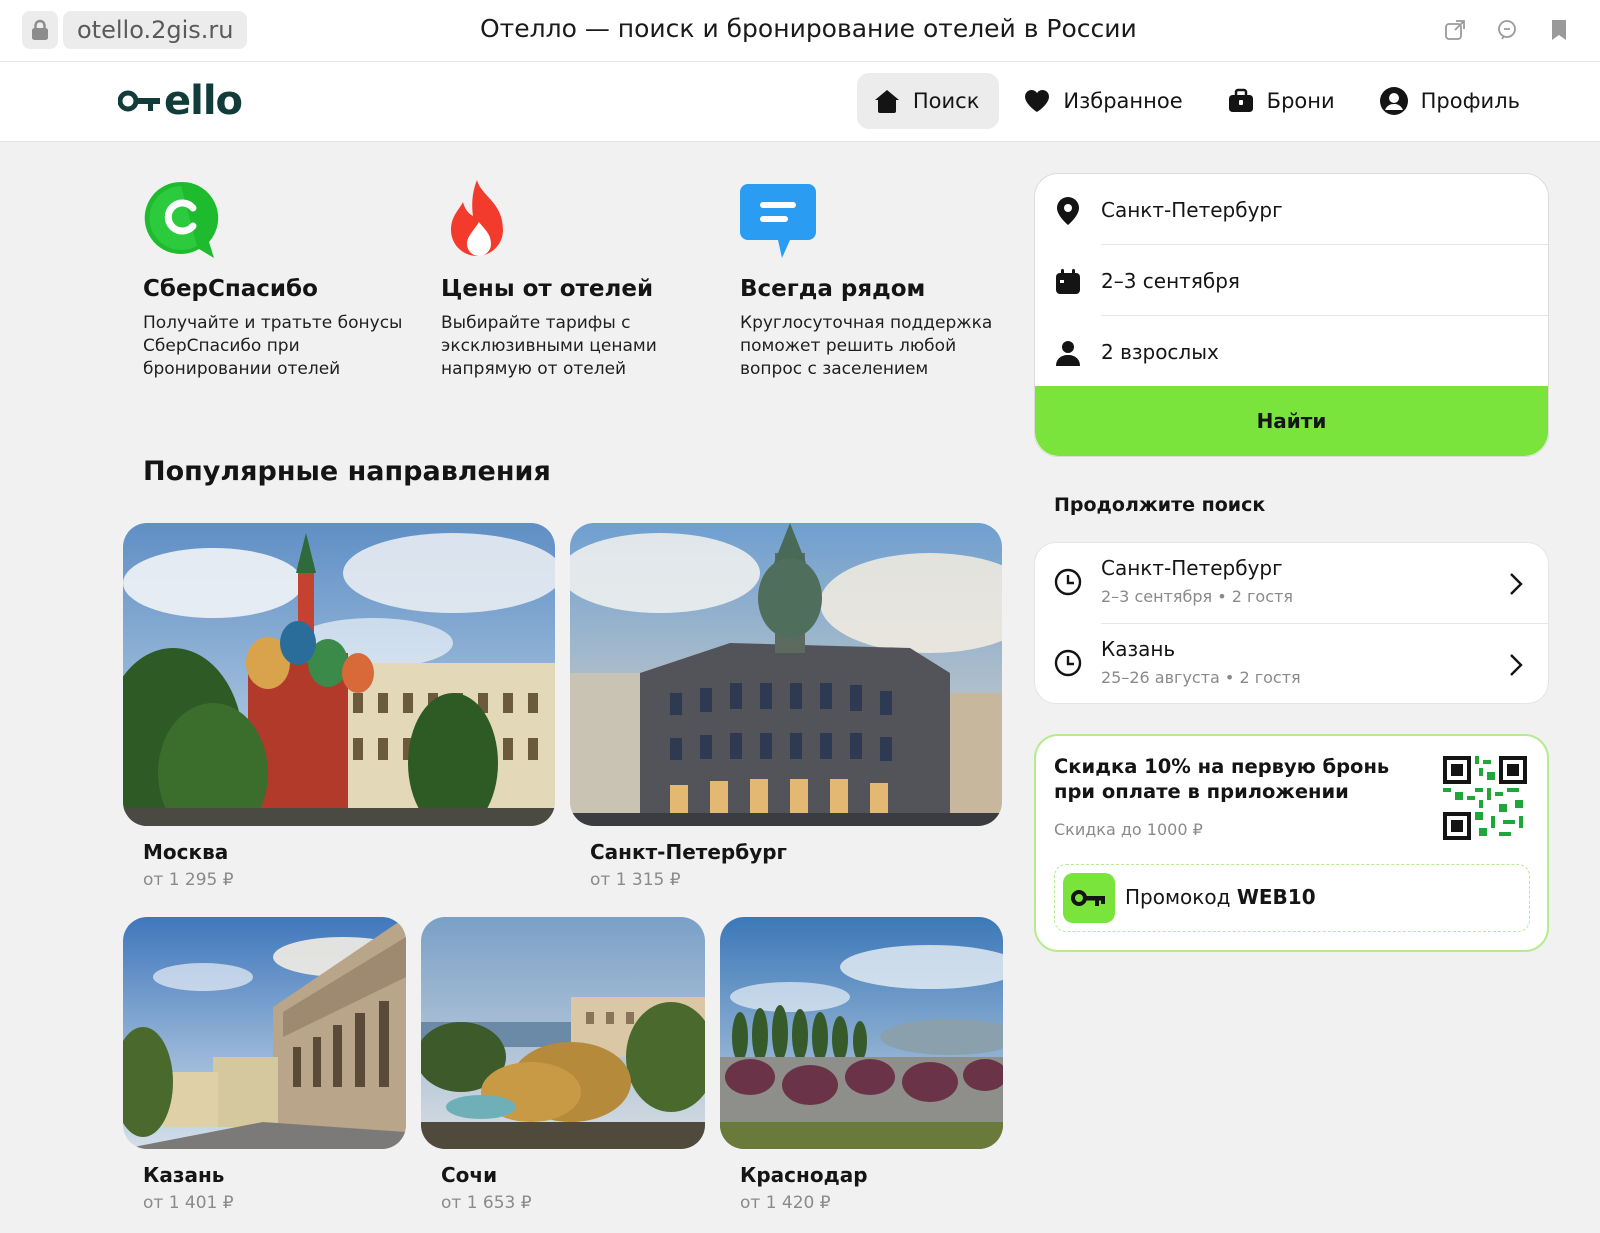  Describe the element at coordinates (1123, 101) in the screenshot. I see `nav-favorites-label: Избранное` at that location.